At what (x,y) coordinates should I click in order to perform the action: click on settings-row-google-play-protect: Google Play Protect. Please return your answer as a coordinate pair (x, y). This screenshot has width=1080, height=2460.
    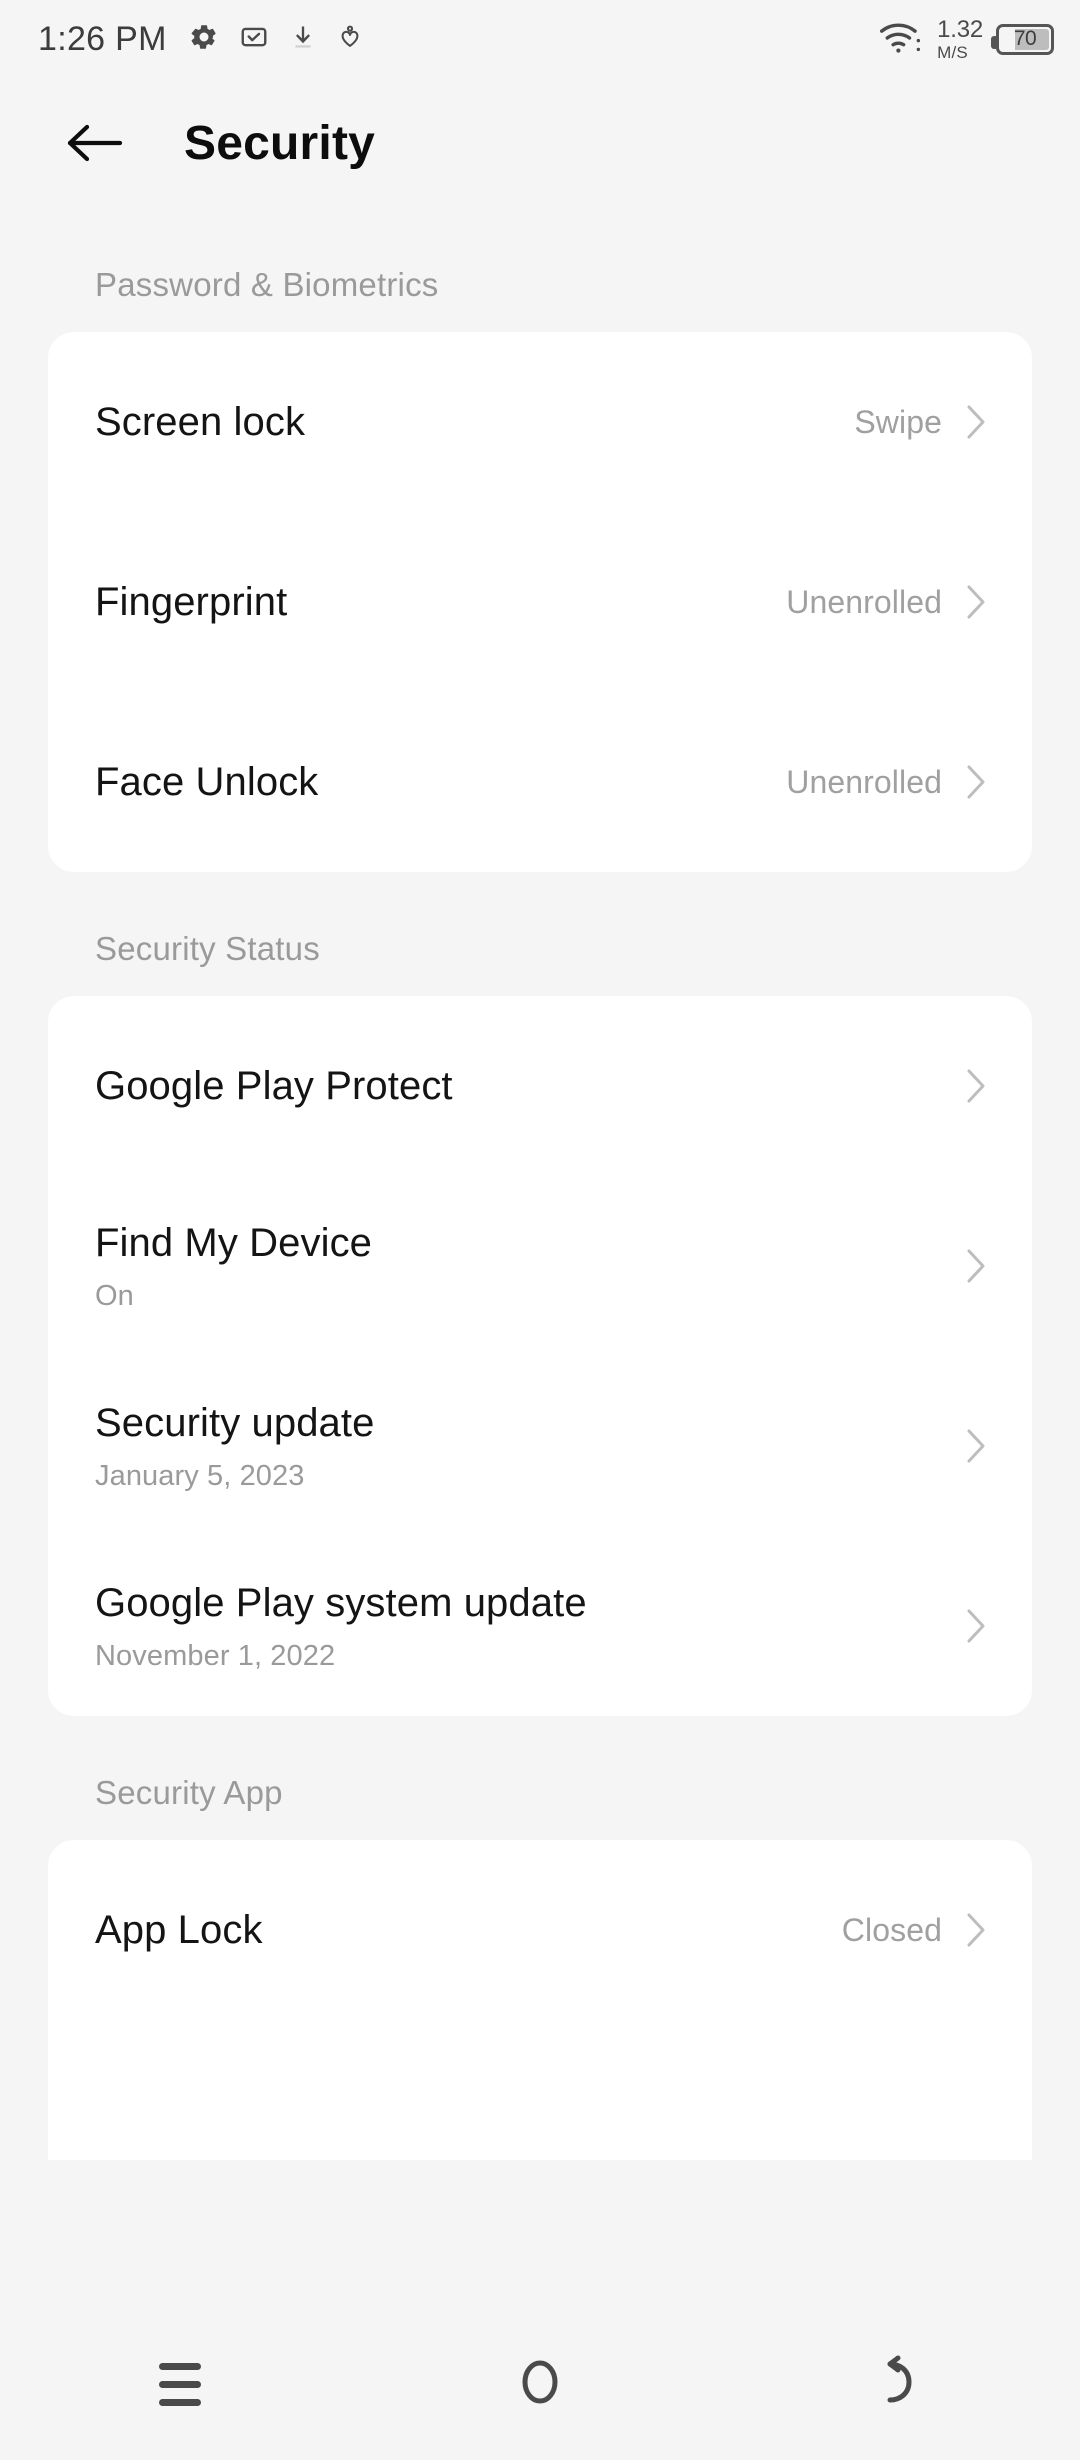
    Looking at the image, I should click on (540, 1086).